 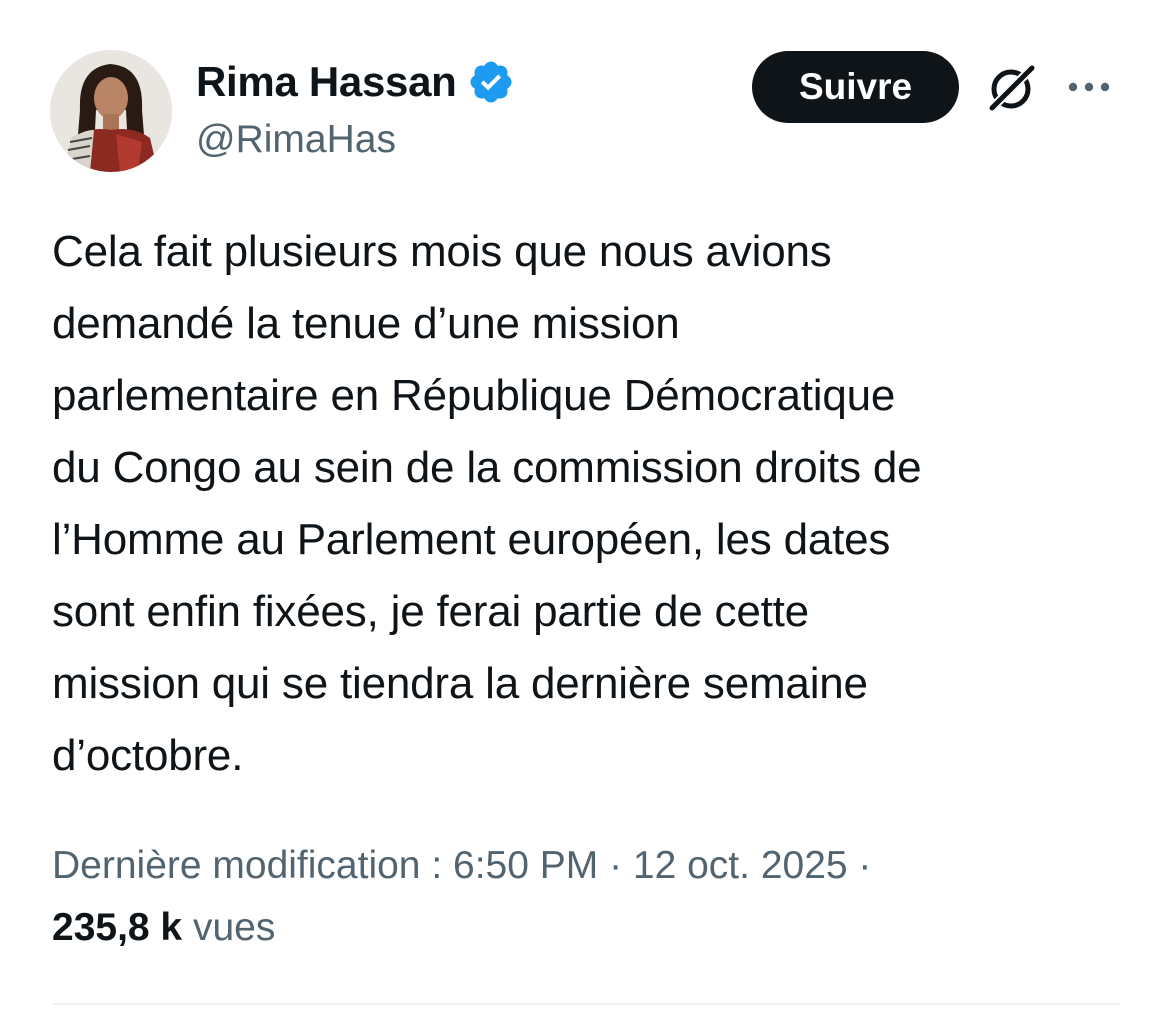 What do you see at coordinates (326, 82) in the screenshot?
I see `author-display-name: Rima Hassan` at bounding box center [326, 82].